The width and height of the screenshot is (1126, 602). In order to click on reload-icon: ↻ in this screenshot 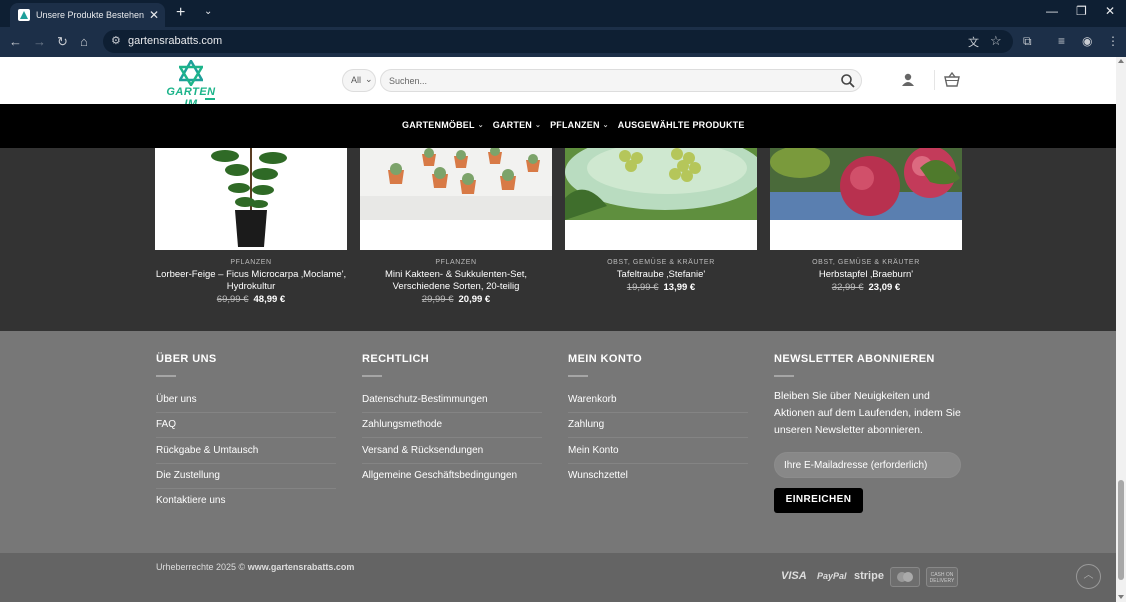, I will do `click(62, 42)`.